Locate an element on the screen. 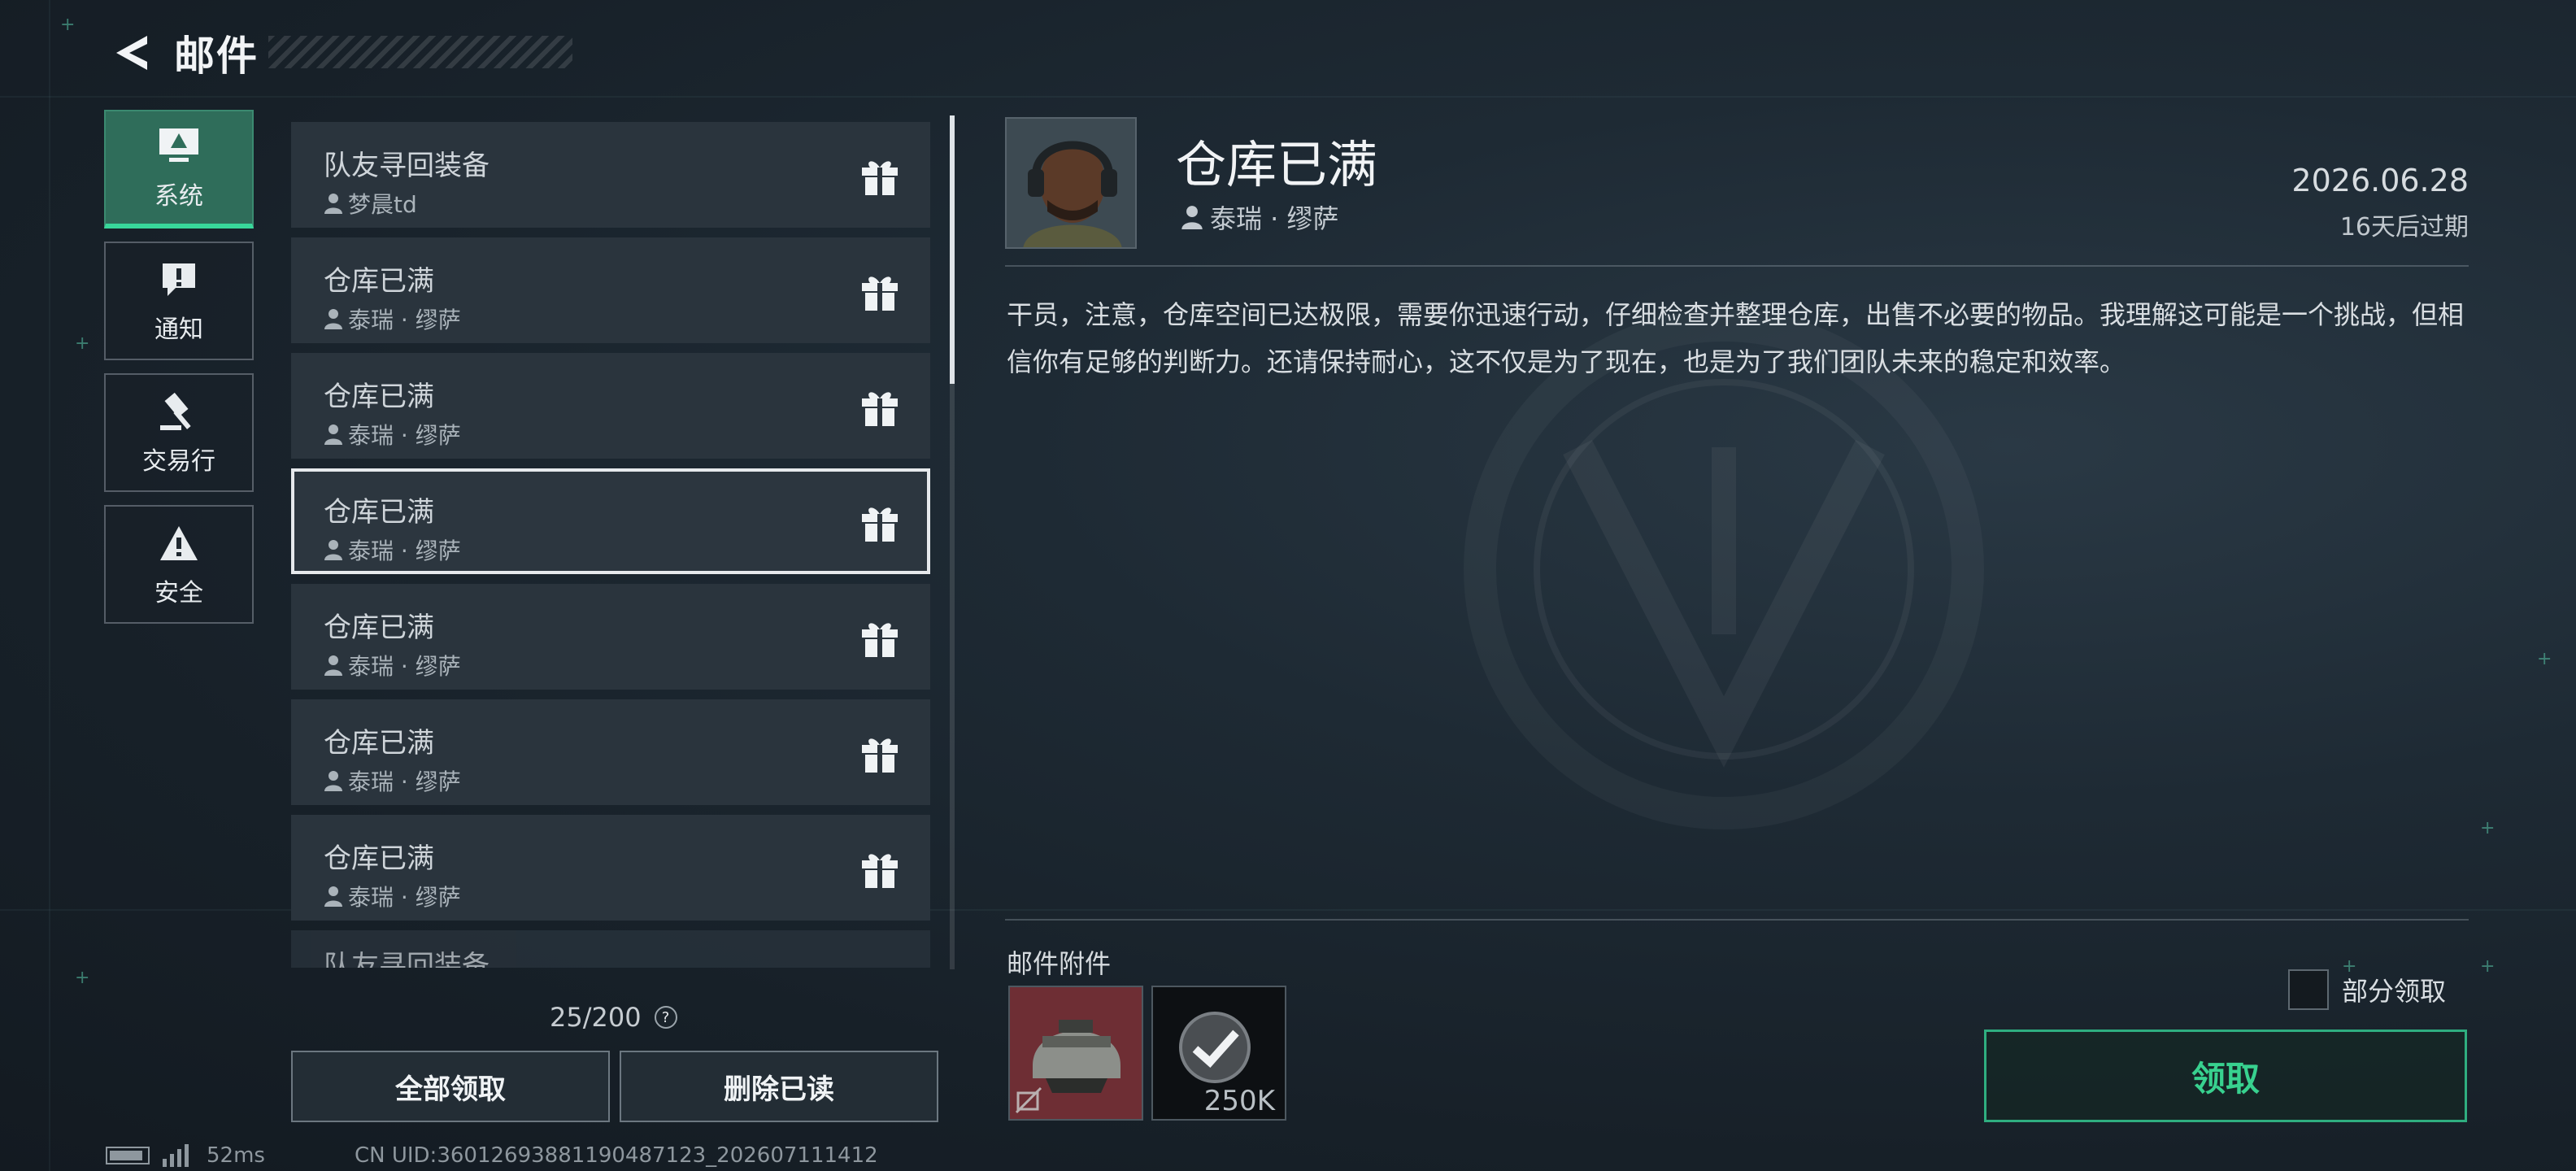  category-label: 通知 is located at coordinates (179, 330).